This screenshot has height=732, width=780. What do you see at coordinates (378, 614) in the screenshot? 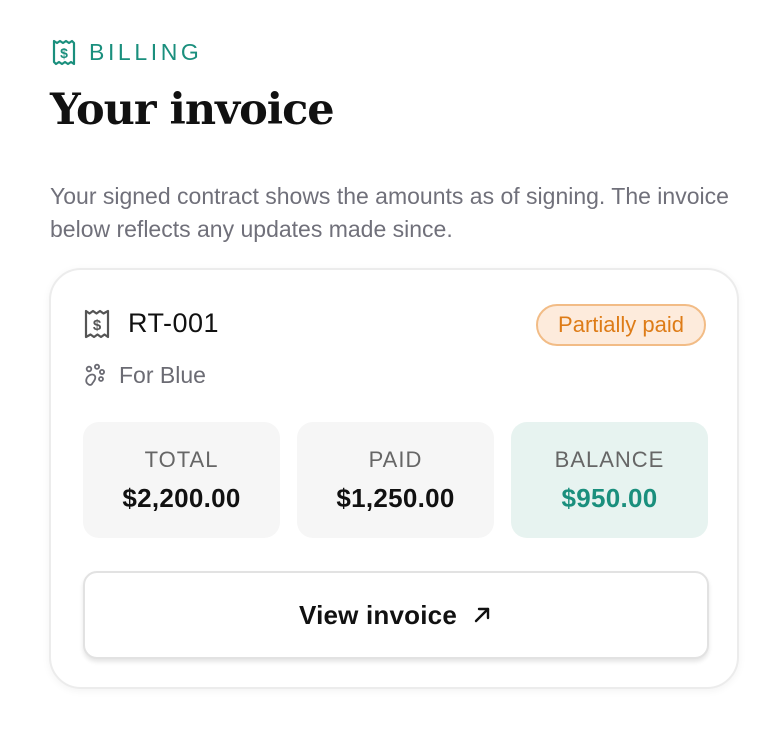
I see `view-invoice-label: View invoice` at bounding box center [378, 614].